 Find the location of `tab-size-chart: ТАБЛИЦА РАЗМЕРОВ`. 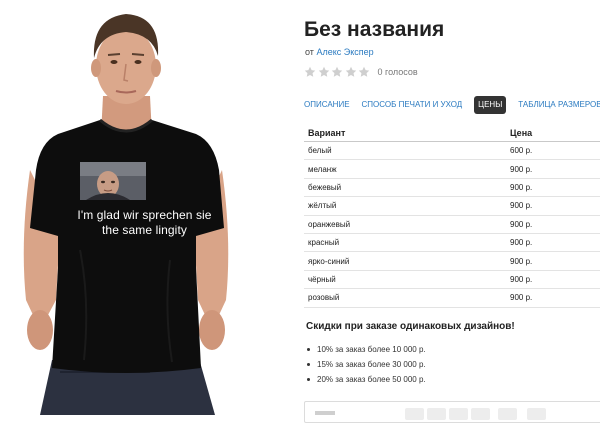

tab-size-chart: ТАБЛИЦА РАЗМЕРОВ is located at coordinates (559, 105).